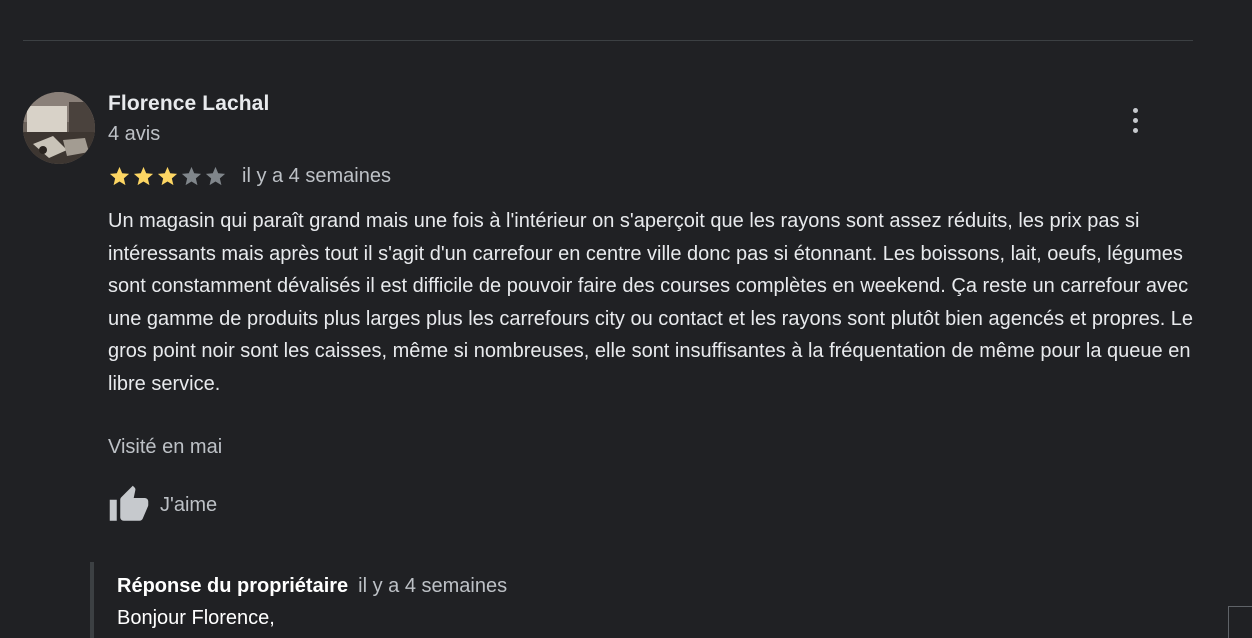 The width and height of the screenshot is (1252, 638). What do you see at coordinates (188, 104) in the screenshot?
I see `reviewer-name: Florence Lachal` at bounding box center [188, 104].